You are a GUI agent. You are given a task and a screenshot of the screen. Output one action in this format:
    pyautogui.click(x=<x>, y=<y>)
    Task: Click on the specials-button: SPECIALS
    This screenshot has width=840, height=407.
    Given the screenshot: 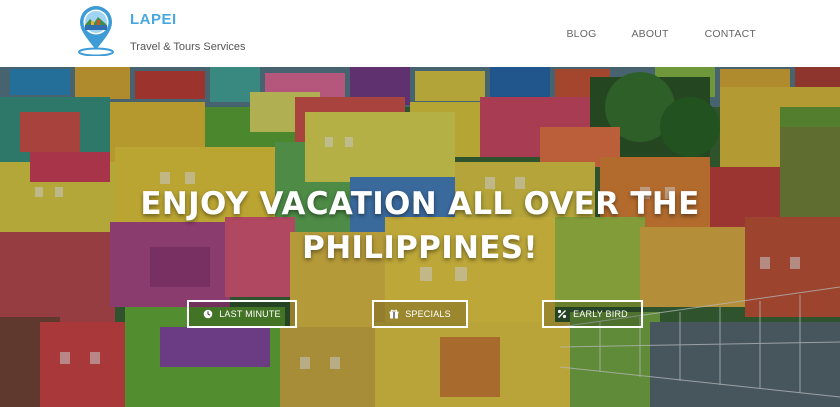 What is the action you would take?
    pyautogui.click(x=420, y=314)
    